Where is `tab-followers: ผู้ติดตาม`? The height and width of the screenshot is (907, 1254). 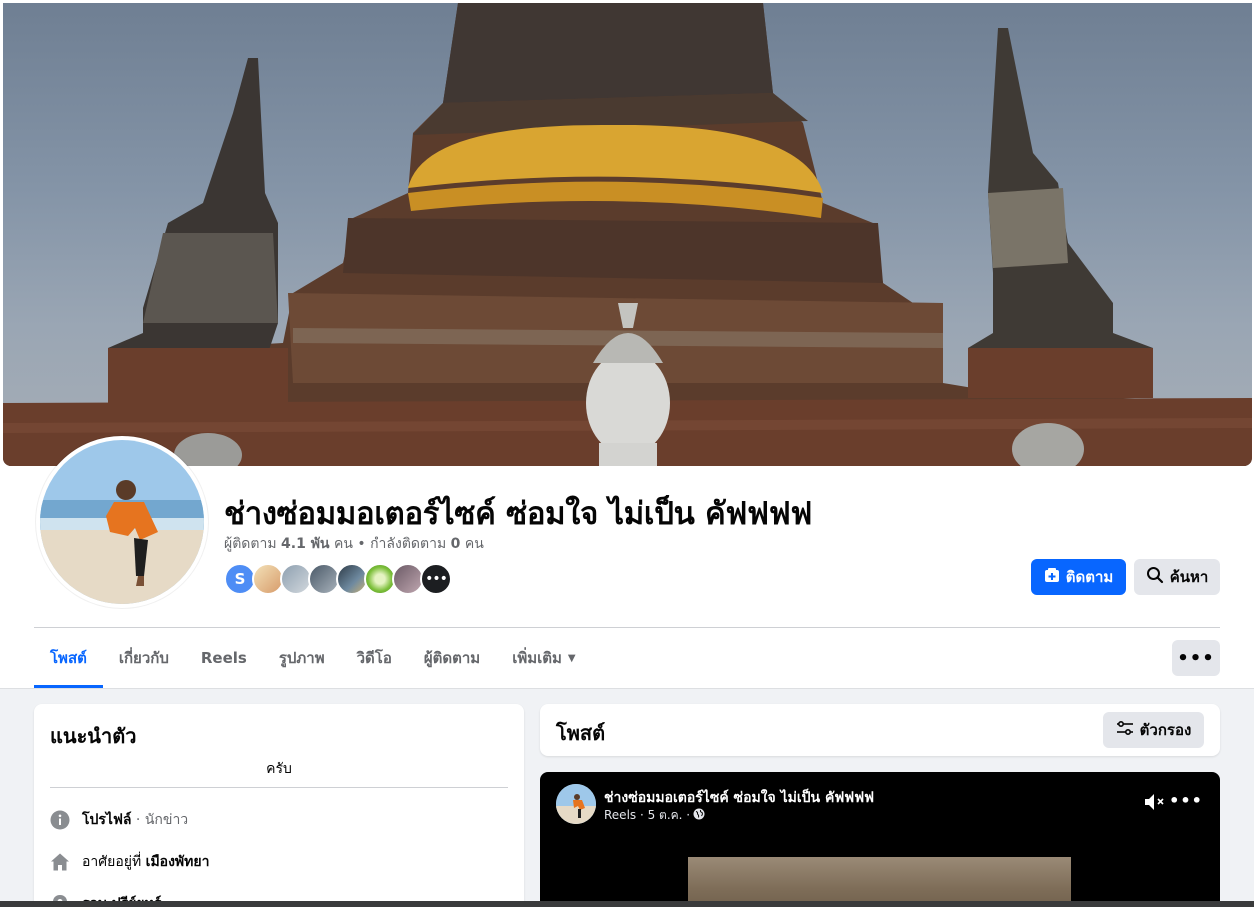 tab-followers: ผู้ติดตาม is located at coordinates (452, 658).